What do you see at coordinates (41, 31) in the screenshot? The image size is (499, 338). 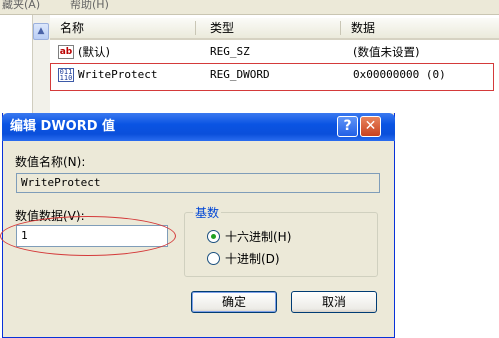 I see `scroll-up-button: ▲` at bounding box center [41, 31].